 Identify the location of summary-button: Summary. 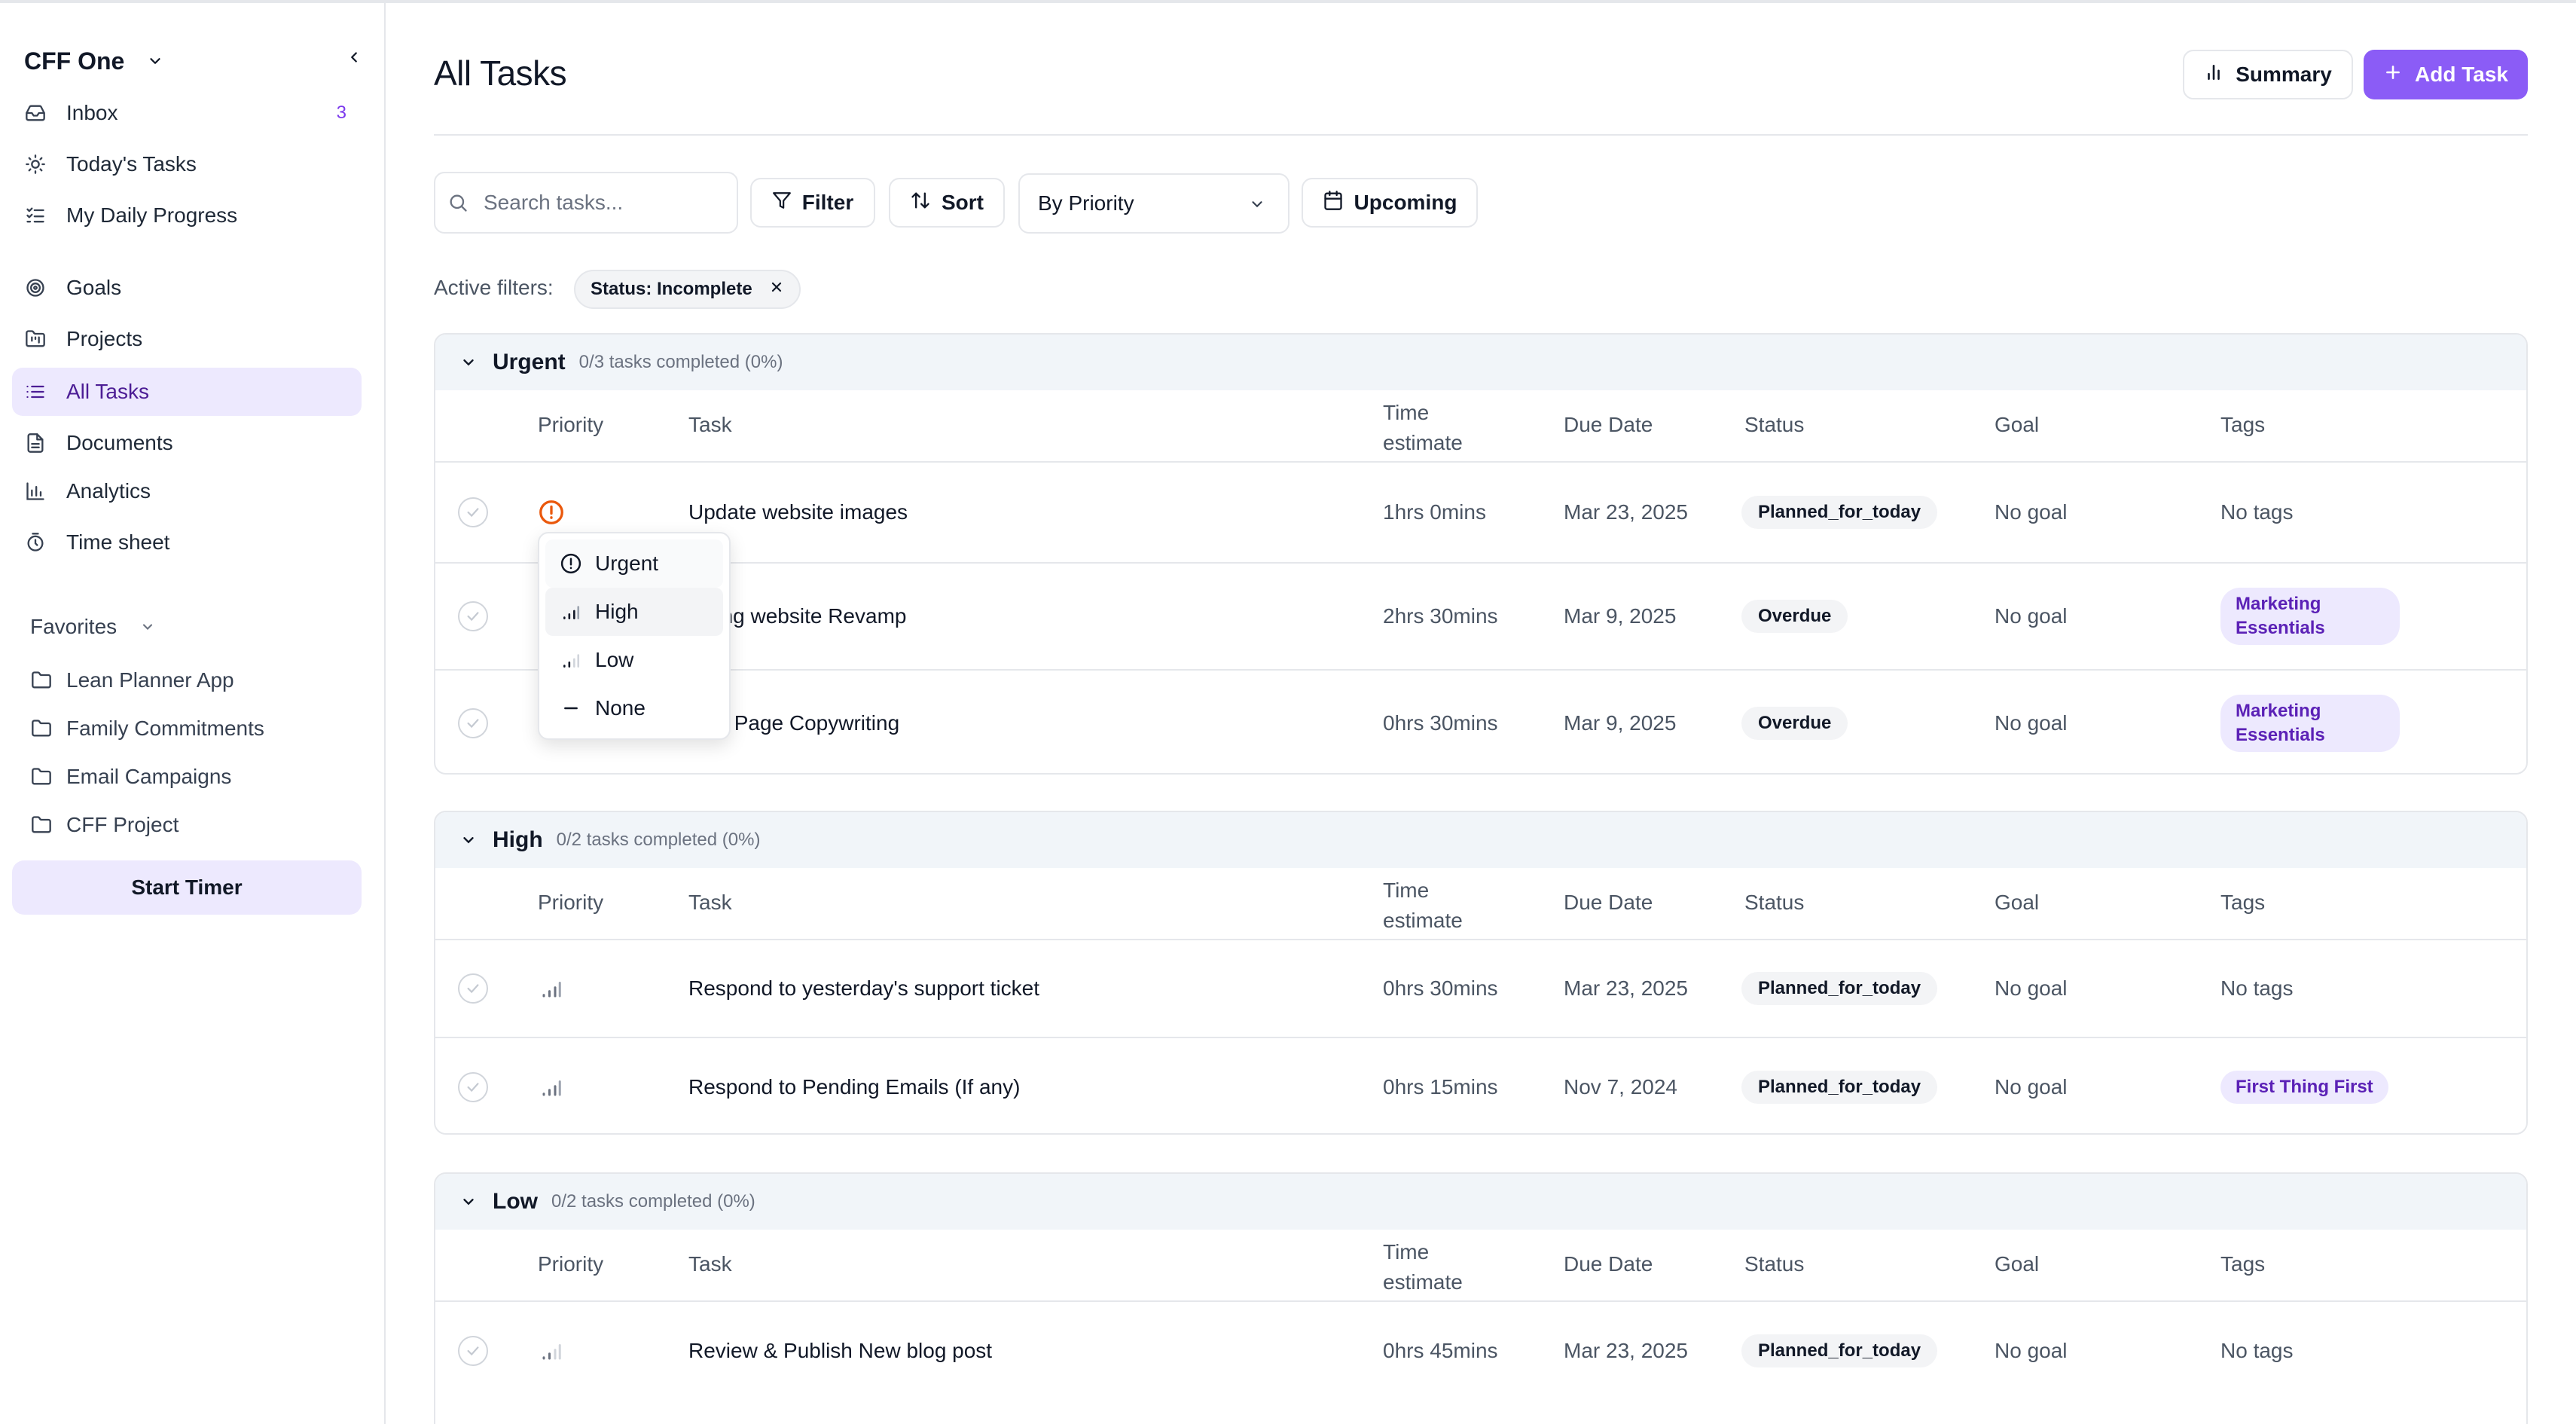
(2268, 75).